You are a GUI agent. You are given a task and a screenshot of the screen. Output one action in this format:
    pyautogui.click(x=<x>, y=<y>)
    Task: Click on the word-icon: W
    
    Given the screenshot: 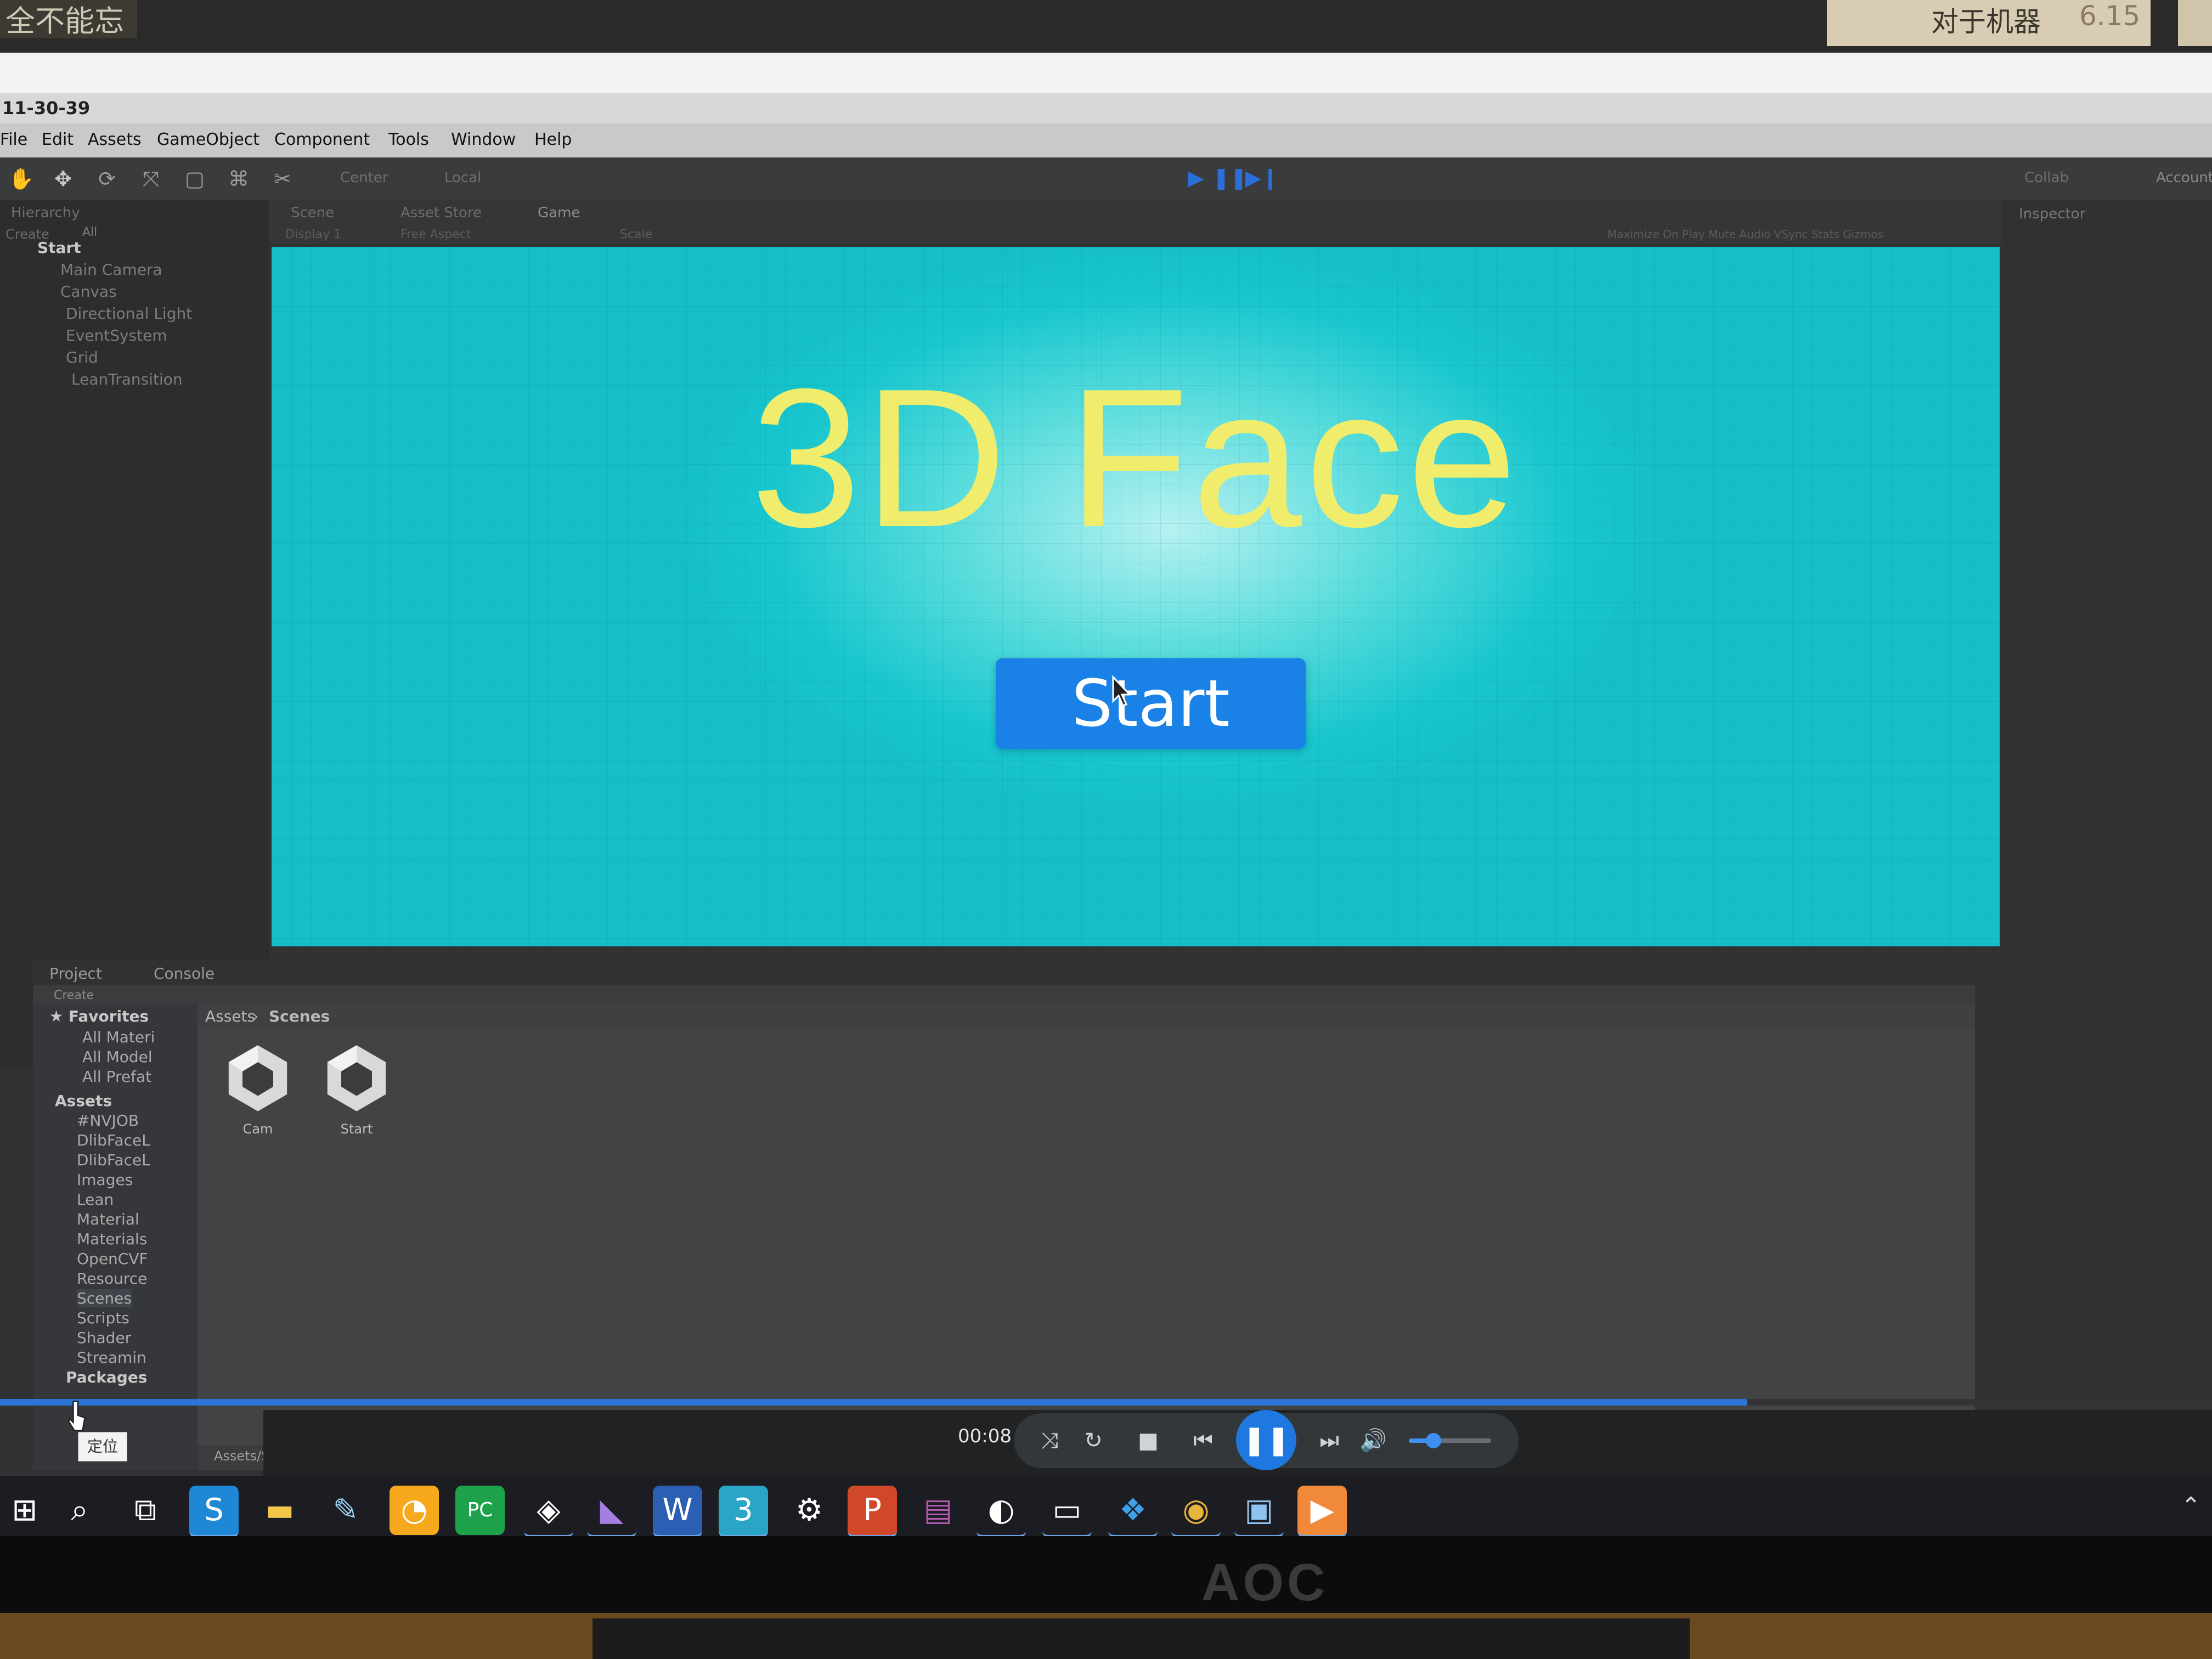 What is the action you would take?
    pyautogui.click(x=677, y=1512)
    